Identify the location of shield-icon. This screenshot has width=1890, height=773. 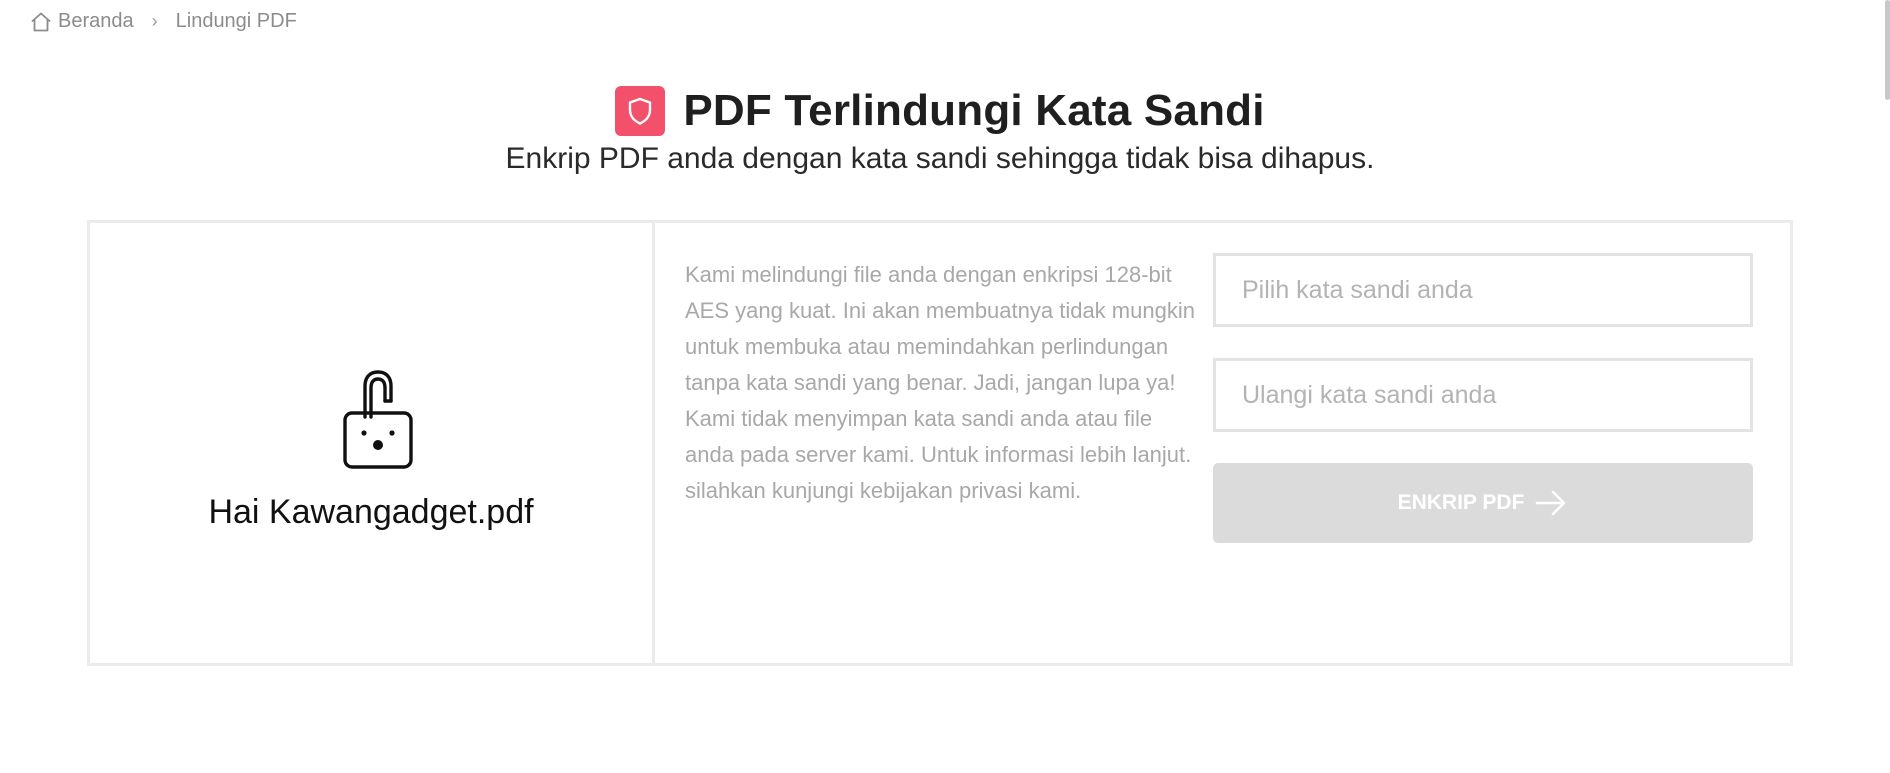
(640, 111).